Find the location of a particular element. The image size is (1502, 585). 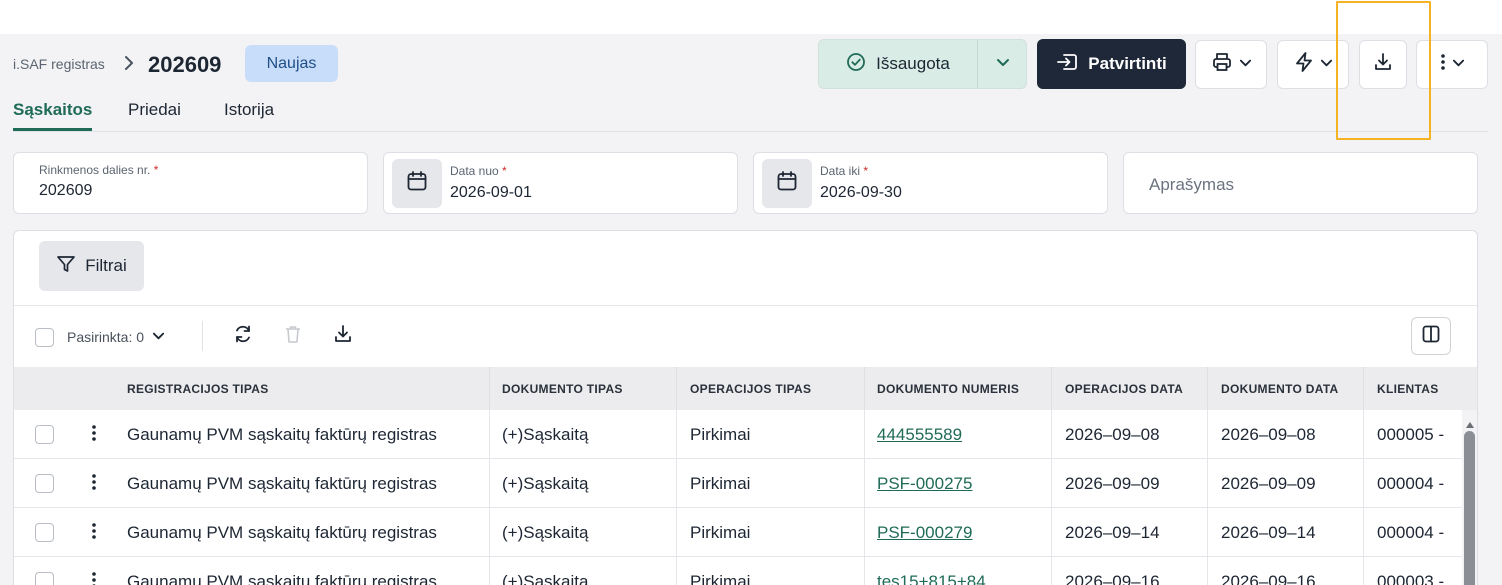

filter-icon is located at coordinates (66, 266).